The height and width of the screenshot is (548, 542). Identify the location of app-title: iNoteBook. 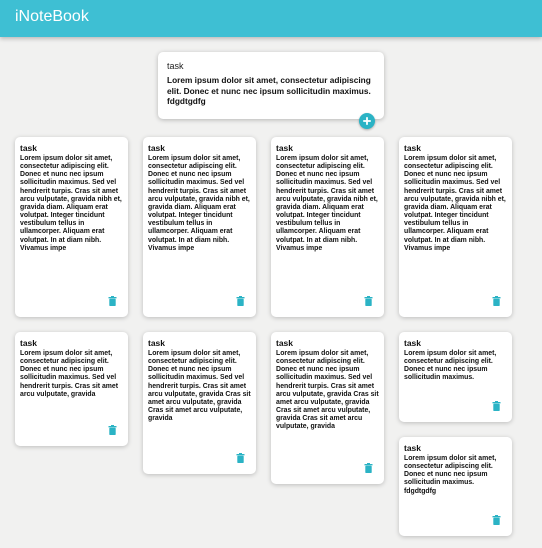
(52, 16).